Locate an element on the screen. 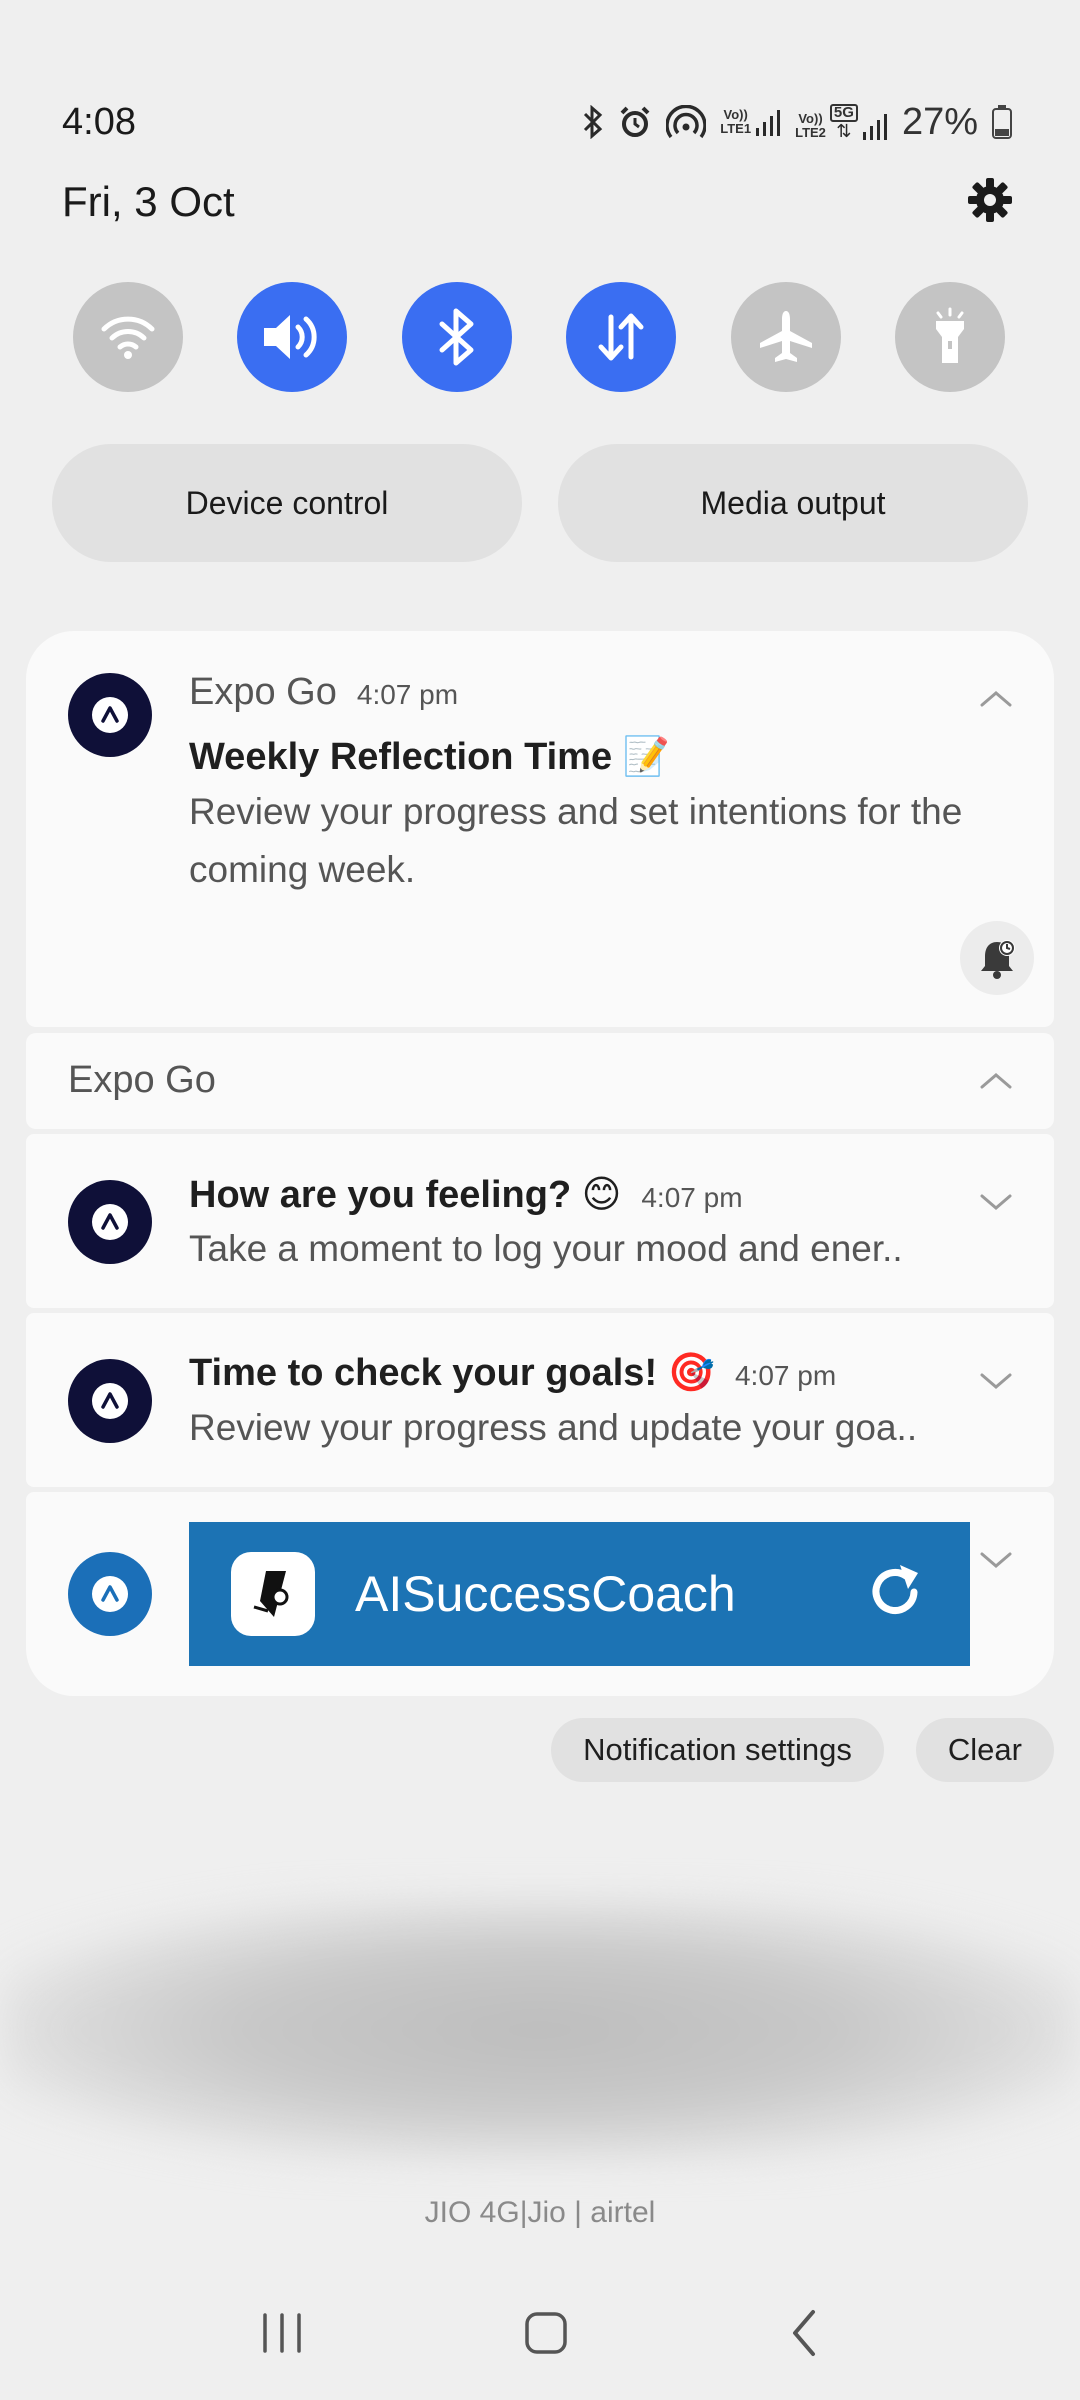 Image resolution: width=1080 pixels, height=2400 pixels. alarm-icon is located at coordinates (635, 122).